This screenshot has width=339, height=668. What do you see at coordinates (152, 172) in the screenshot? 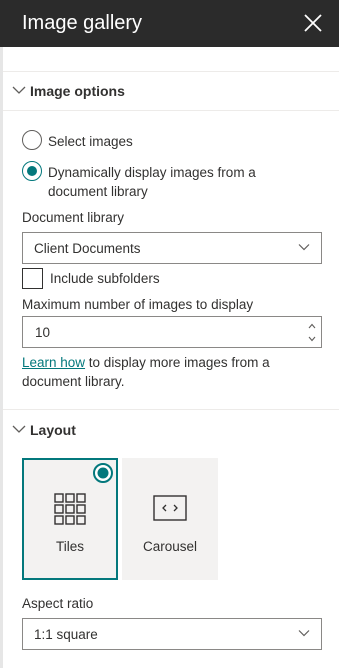
I see `radio-dynamic-label-line1: Dynamically display images from a` at bounding box center [152, 172].